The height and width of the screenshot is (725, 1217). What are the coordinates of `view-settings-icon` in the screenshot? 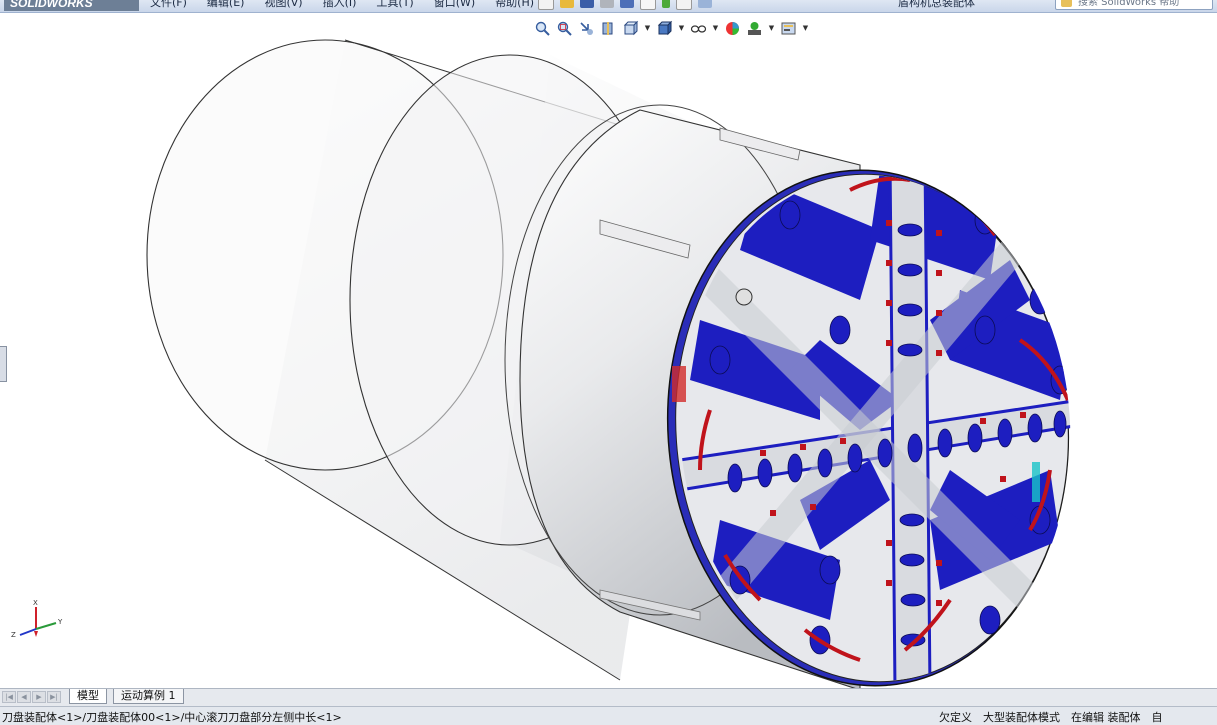 It's located at (788, 28).